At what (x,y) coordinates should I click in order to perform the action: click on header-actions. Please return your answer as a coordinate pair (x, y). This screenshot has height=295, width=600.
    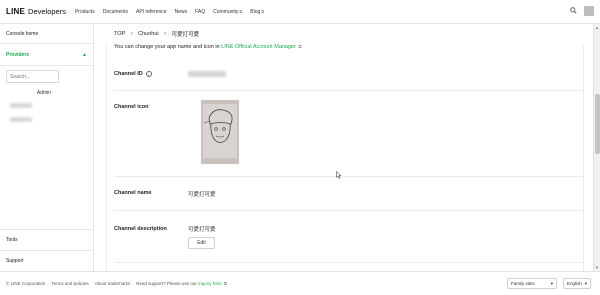
    Looking at the image, I should click on (582, 11).